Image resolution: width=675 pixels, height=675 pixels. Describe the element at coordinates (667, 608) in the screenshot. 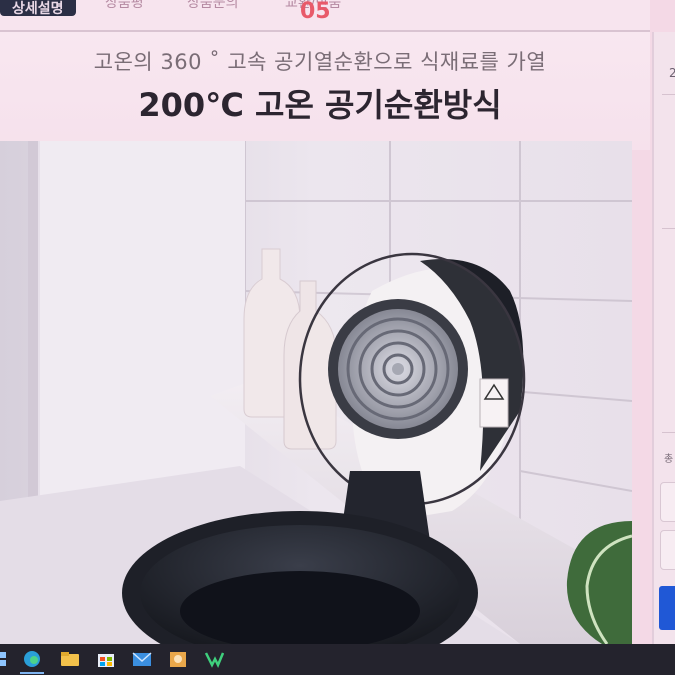

I see `buy-button` at that location.